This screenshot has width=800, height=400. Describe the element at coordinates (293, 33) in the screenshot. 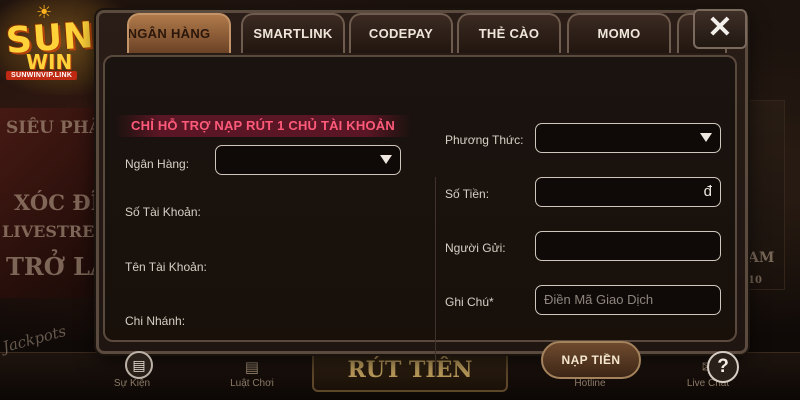

I see `tab-smartlink: SMARTLINK` at that location.